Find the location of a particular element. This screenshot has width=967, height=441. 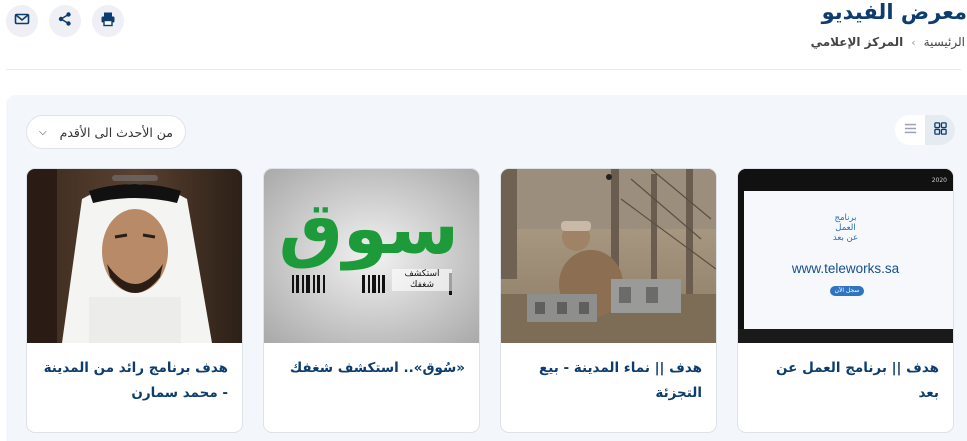

sort-dropdown: من الأحدث الى الأقدم ⌵ is located at coordinates (106, 132).